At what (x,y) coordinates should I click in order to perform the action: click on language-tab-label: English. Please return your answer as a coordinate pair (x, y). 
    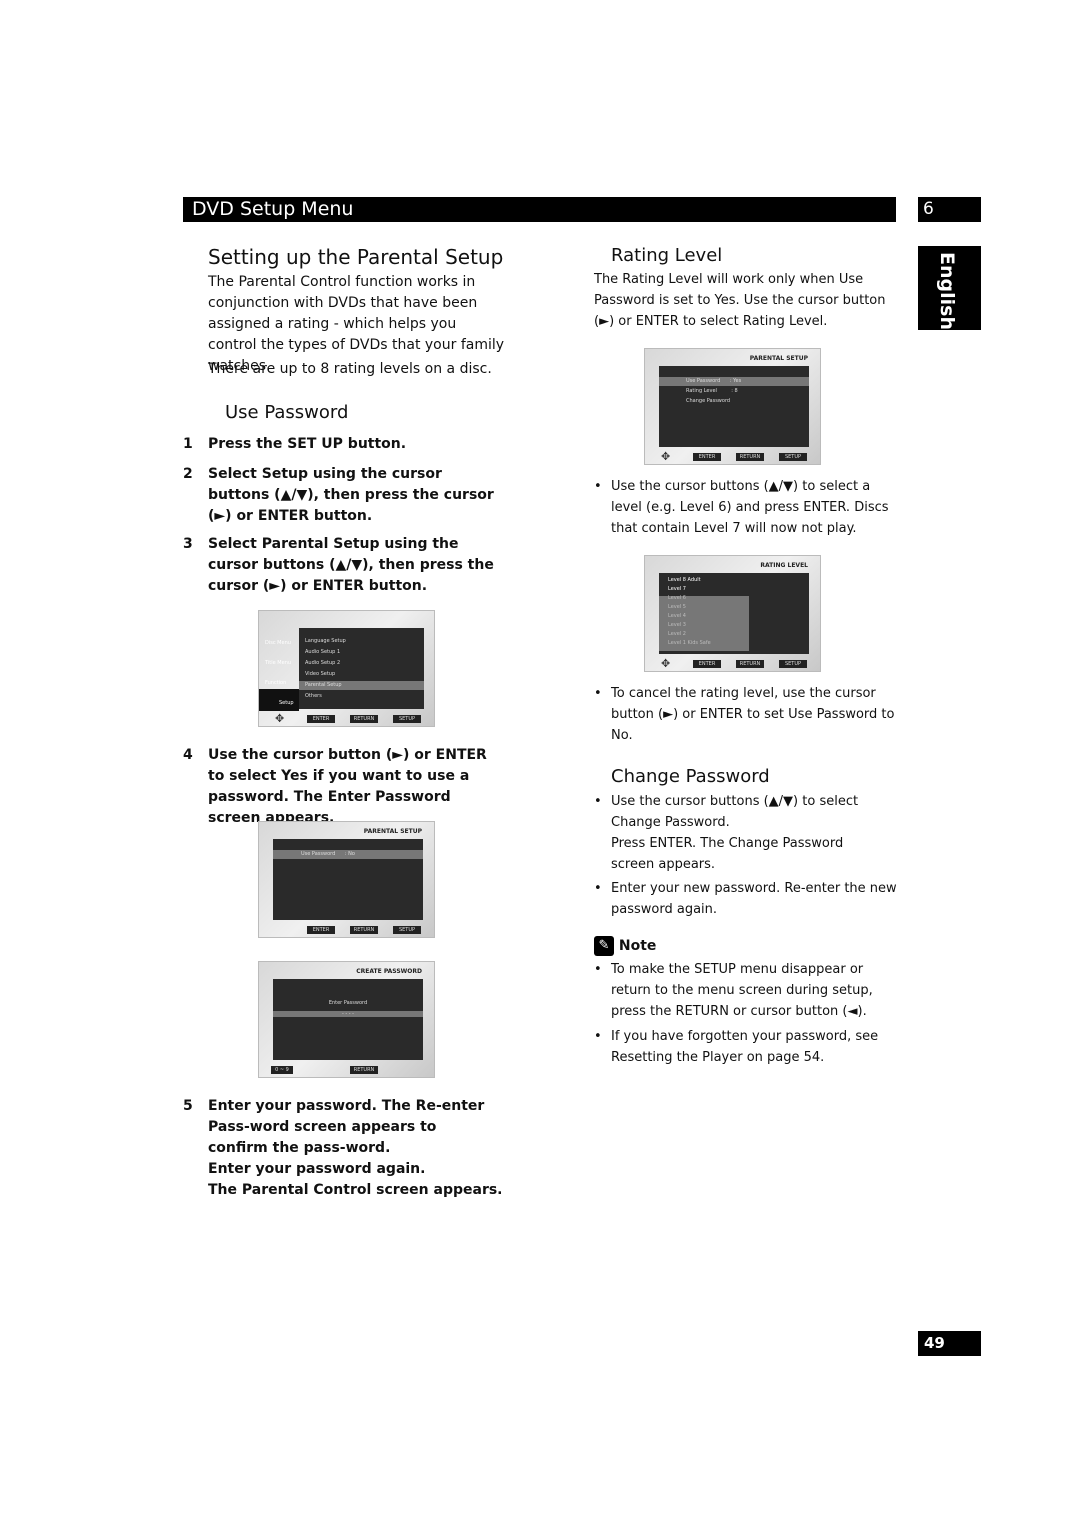
    Looking at the image, I should click on (947, 291).